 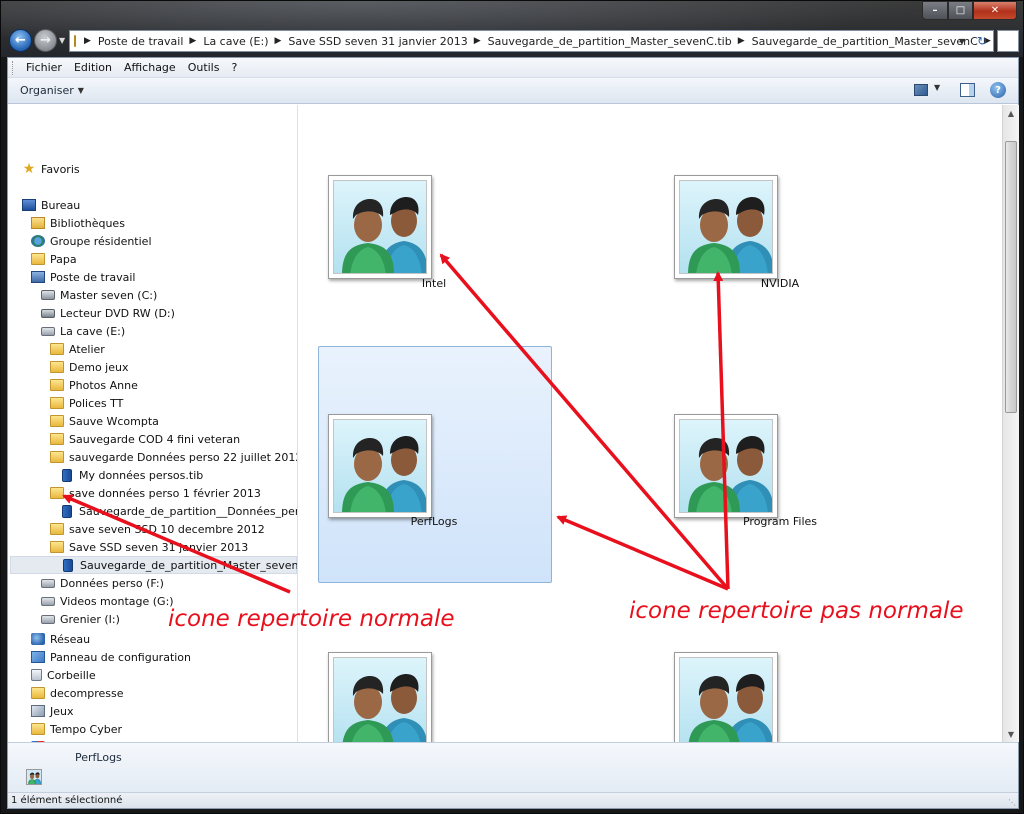 What do you see at coordinates (44, 67) in the screenshot?
I see `menu-fichier: Fichier` at bounding box center [44, 67].